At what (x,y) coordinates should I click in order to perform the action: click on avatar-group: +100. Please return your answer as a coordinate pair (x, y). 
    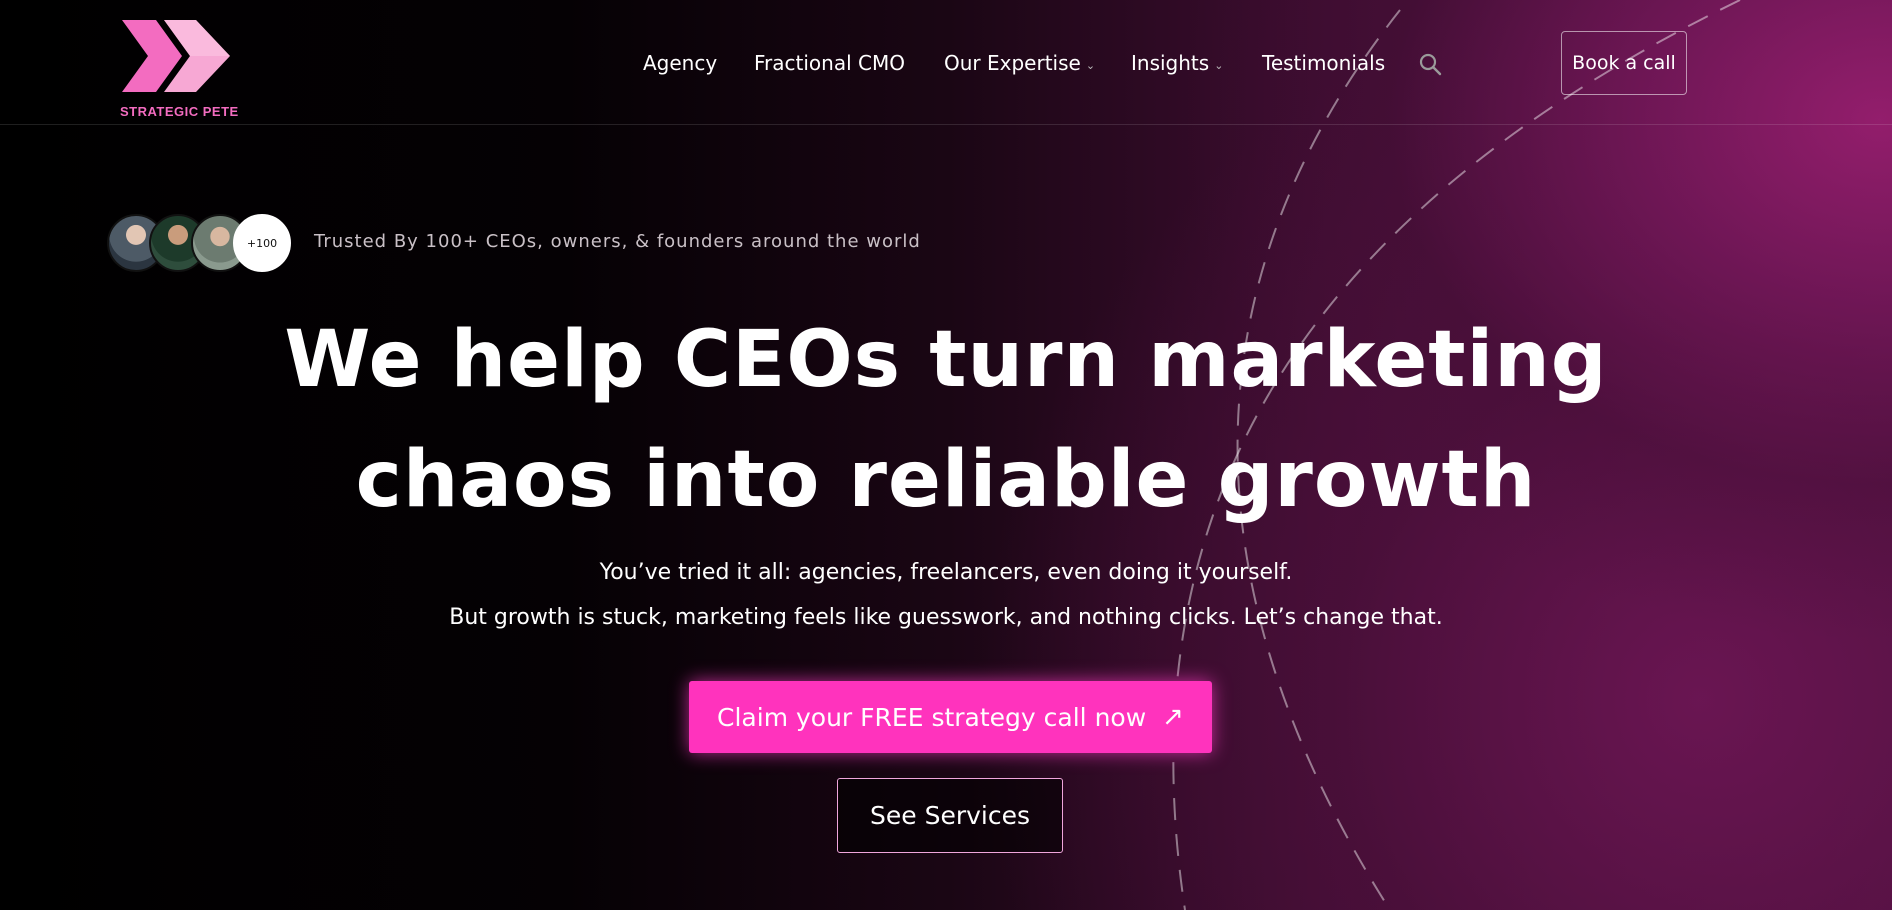
    Looking at the image, I should click on (199, 243).